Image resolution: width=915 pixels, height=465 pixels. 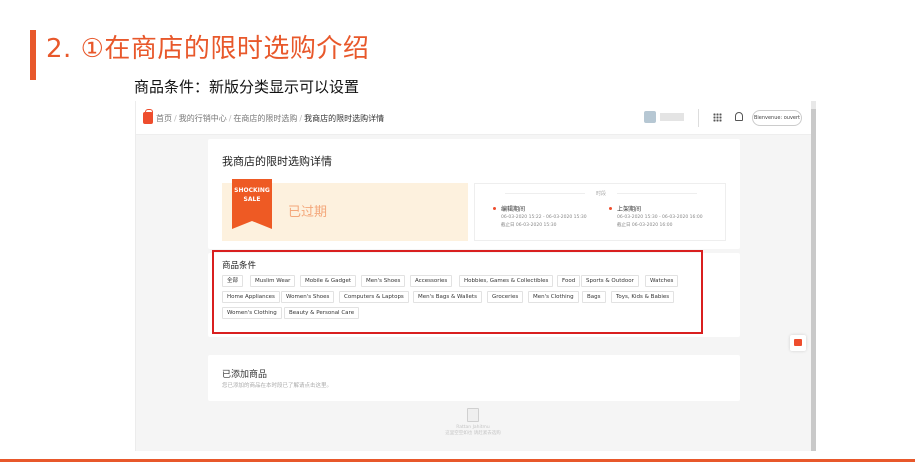 I want to click on breadcrumb-current: 我商店的限时选购详情, so click(x=344, y=118).